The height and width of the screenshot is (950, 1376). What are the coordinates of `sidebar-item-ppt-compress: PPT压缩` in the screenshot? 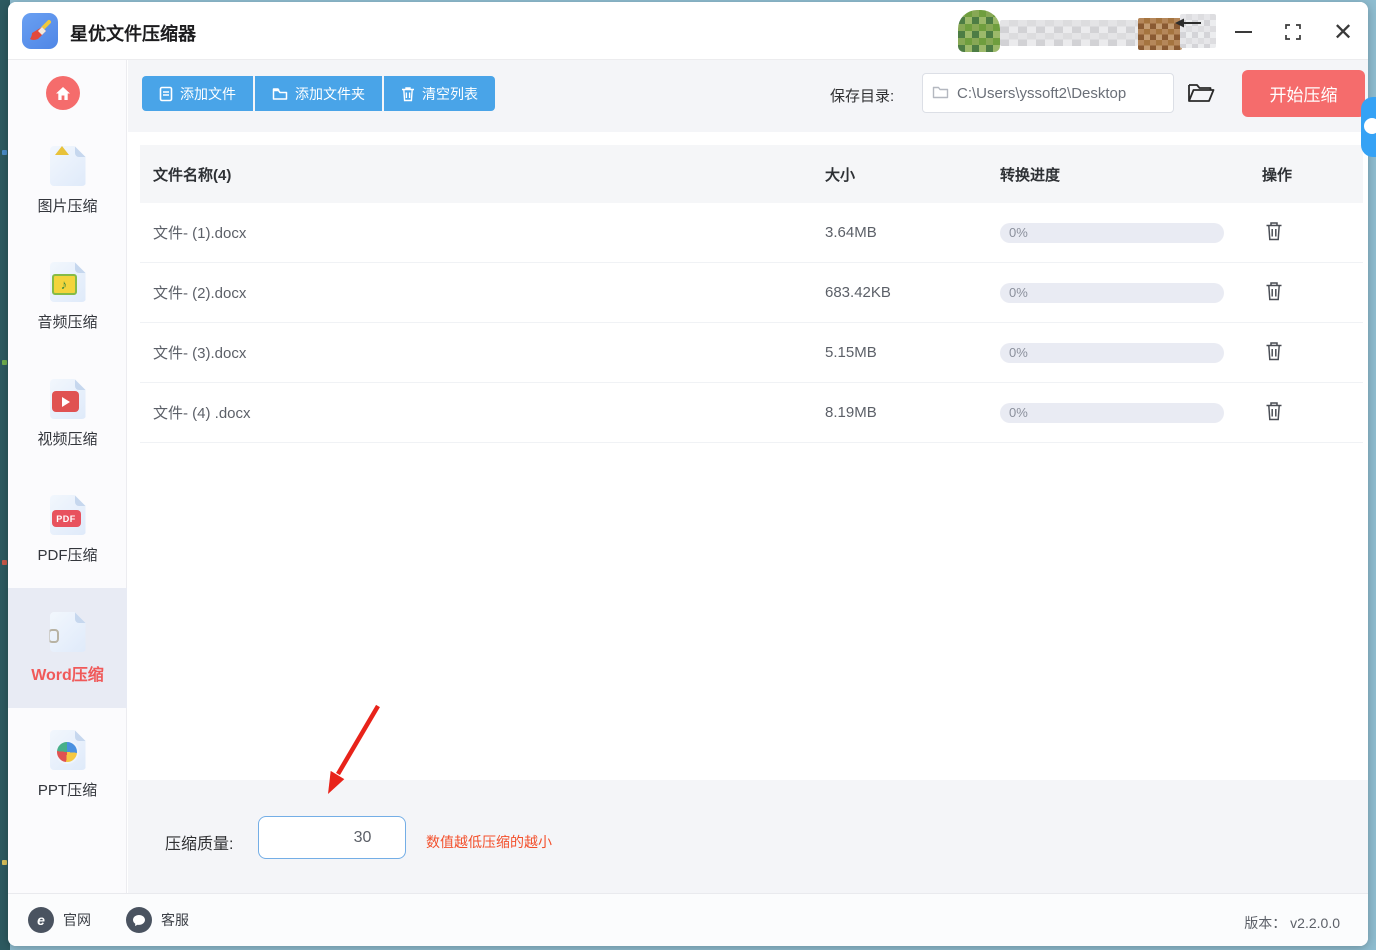 It's located at (67, 765).